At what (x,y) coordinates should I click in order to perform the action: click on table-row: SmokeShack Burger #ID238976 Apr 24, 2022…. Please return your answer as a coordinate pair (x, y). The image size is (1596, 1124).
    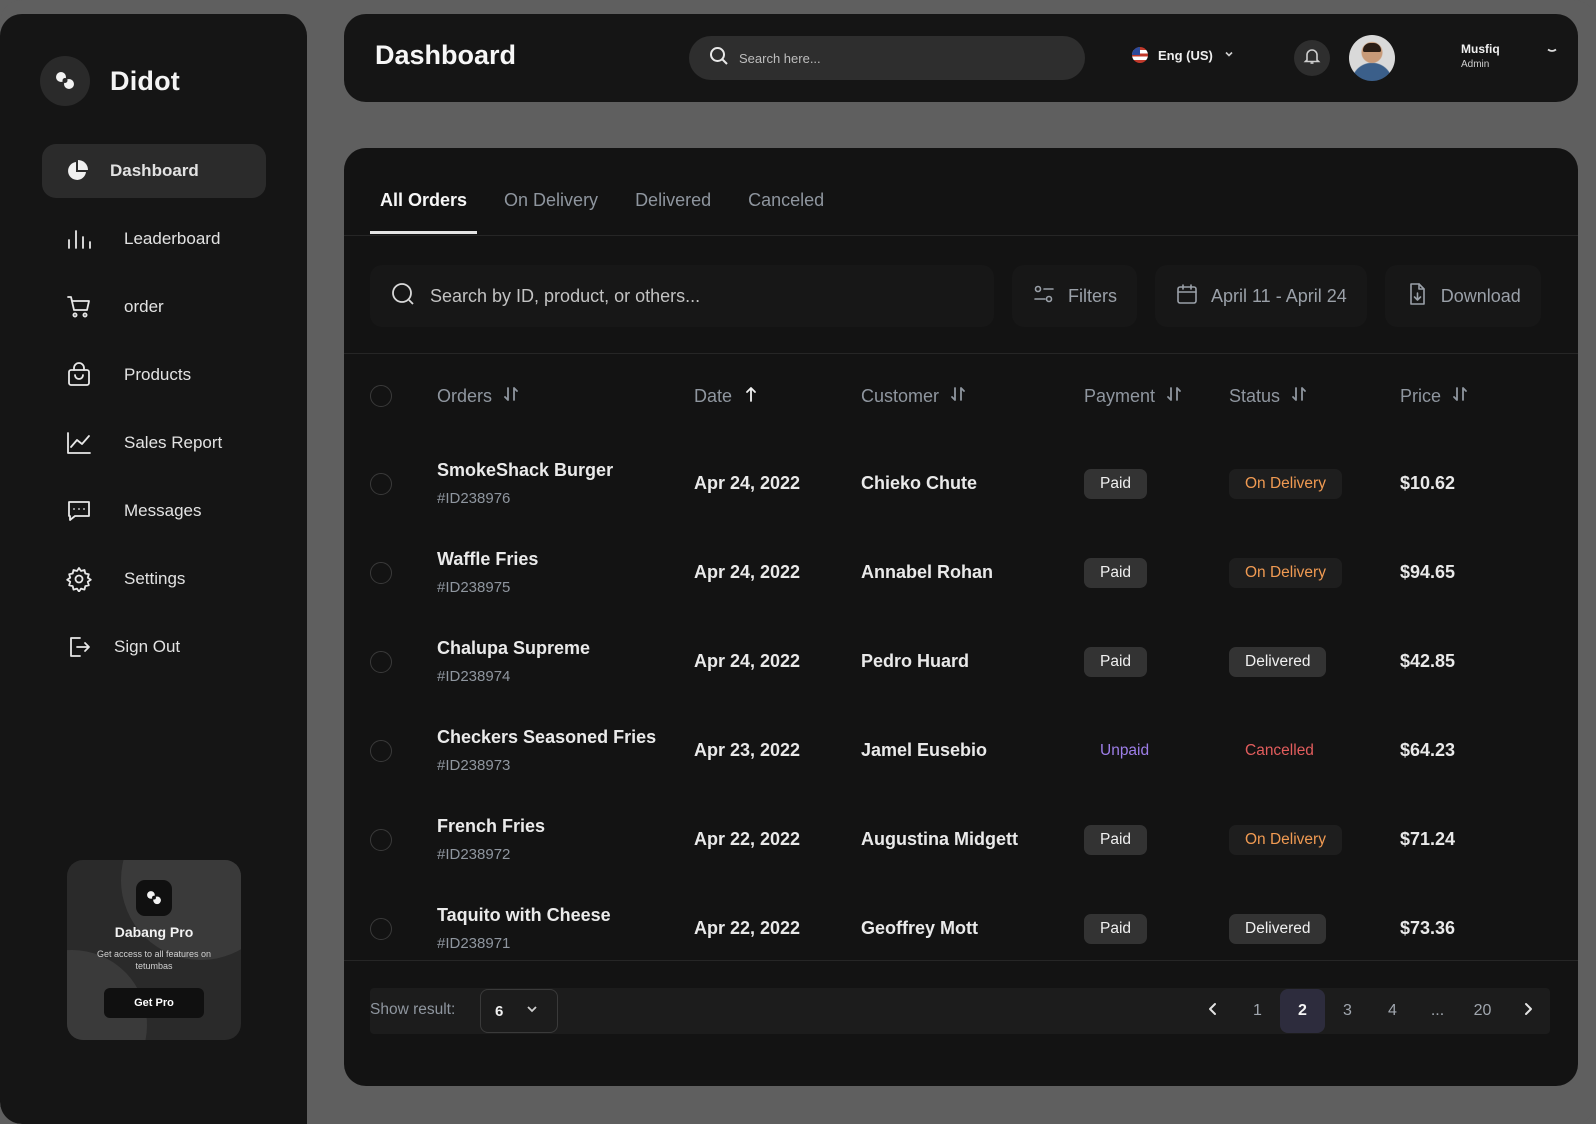
    Looking at the image, I should click on (960, 483).